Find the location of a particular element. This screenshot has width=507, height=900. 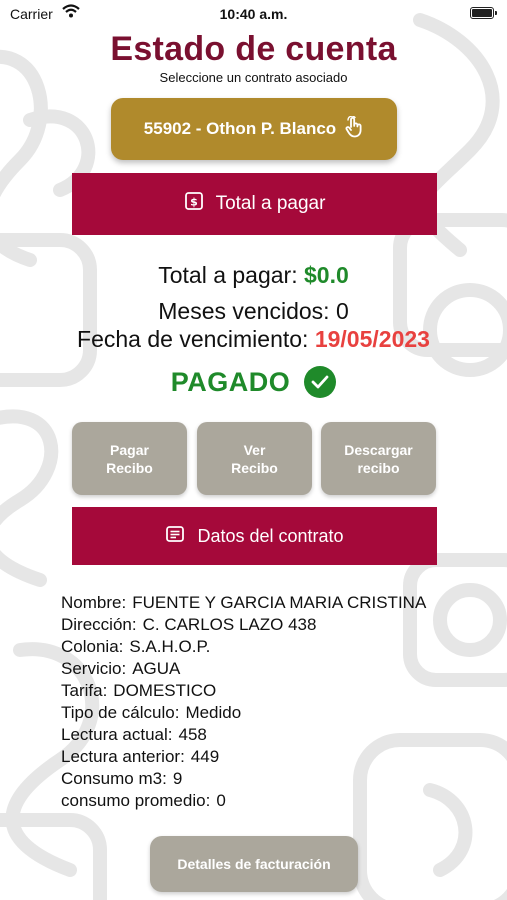

detail-value: 9 is located at coordinates (177, 778).